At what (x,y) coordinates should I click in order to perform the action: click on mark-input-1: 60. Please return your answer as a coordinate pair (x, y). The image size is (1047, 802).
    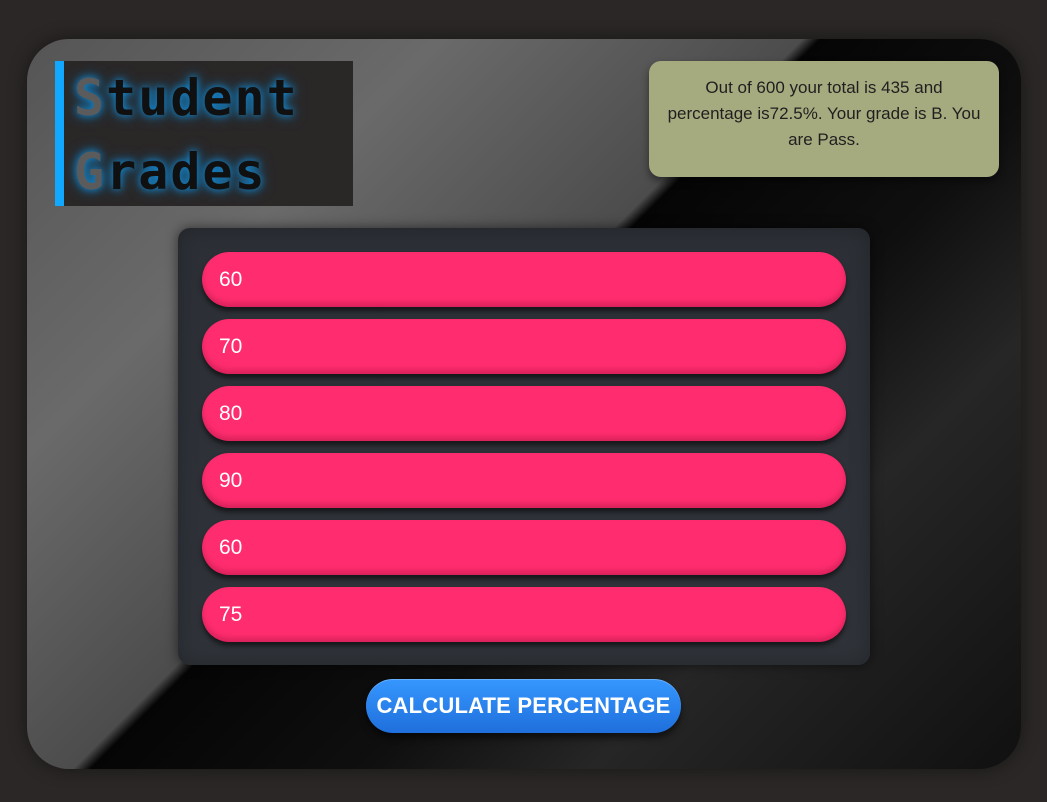
    Looking at the image, I should click on (524, 279).